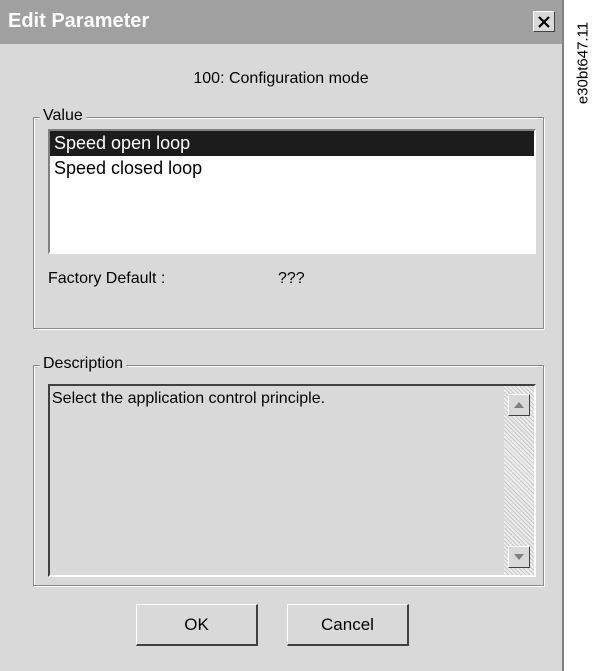  I want to click on ok-button: OK, so click(197, 625).